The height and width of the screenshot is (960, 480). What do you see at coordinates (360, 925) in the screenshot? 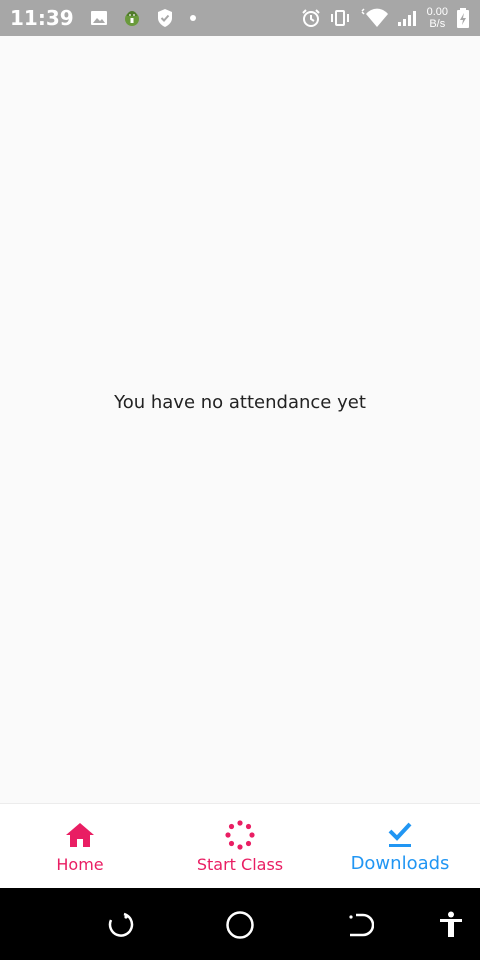
I see `recents-icon` at bounding box center [360, 925].